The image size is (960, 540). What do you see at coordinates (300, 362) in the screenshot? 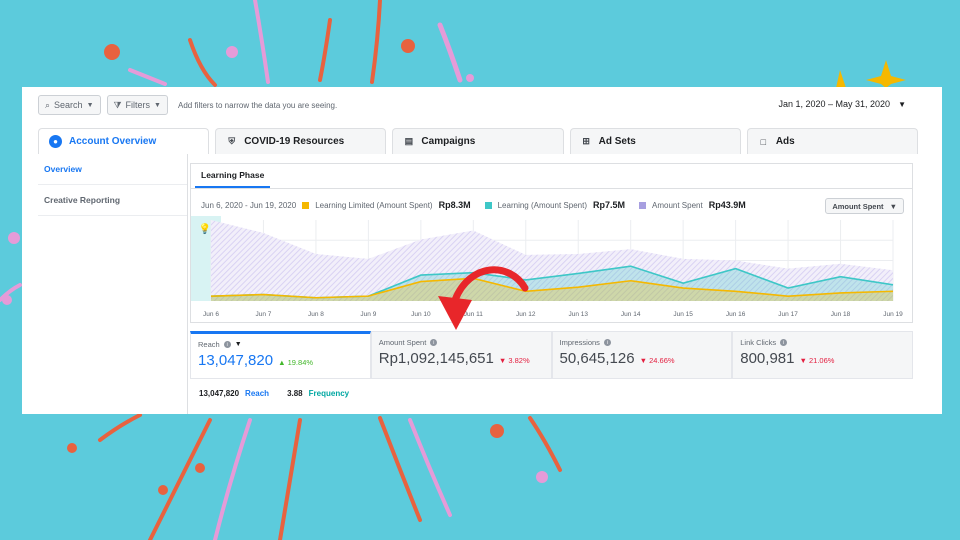
I see `stat-delta-value: 19.84%` at bounding box center [300, 362].